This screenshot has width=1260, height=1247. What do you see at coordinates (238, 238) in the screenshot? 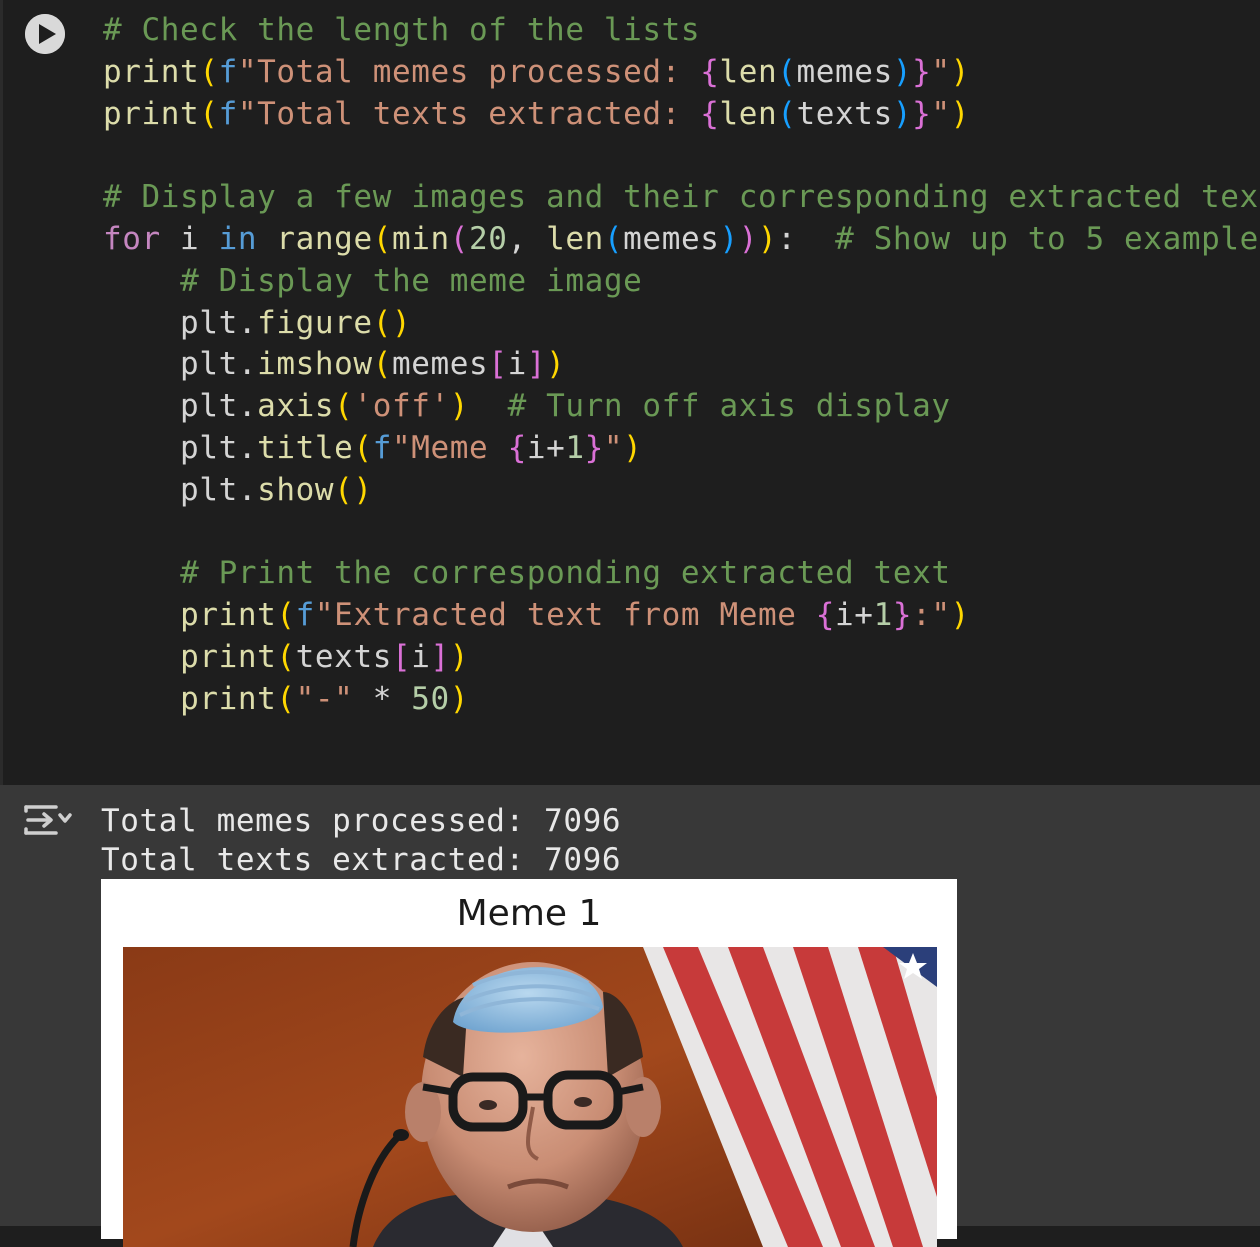
I see `code-token: in` at bounding box center [238, 238].